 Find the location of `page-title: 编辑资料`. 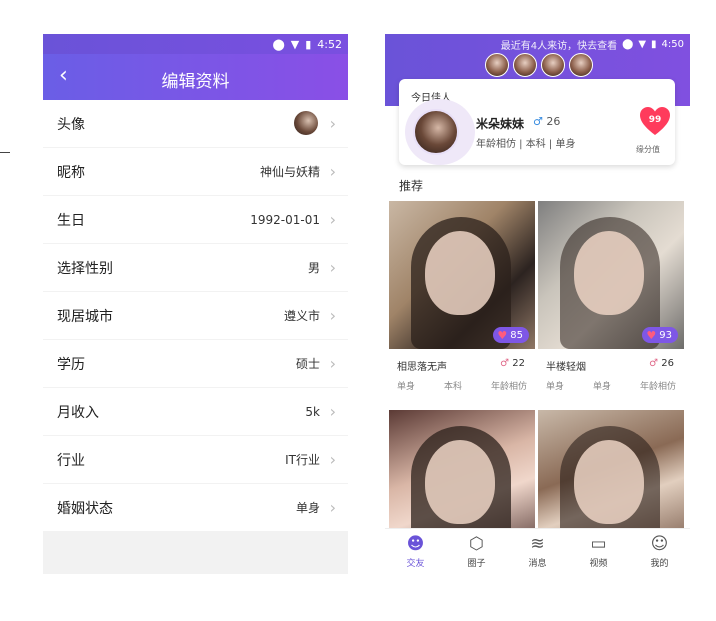

page-title: 编辑资料 is located at coordinates (195, 82).